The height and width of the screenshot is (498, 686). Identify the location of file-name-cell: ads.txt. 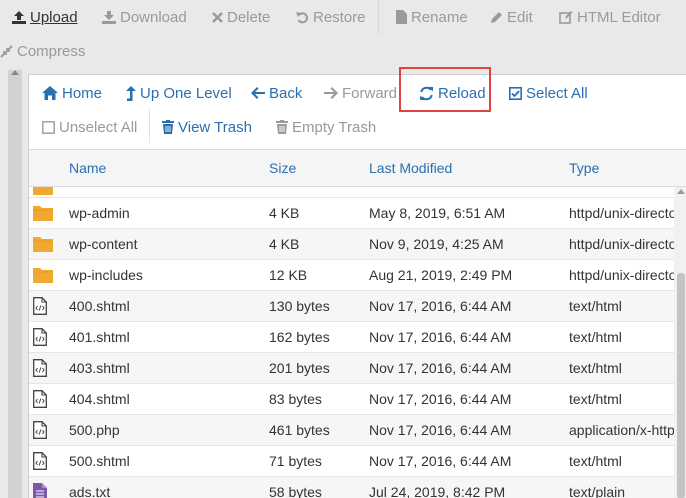
(90, 491).